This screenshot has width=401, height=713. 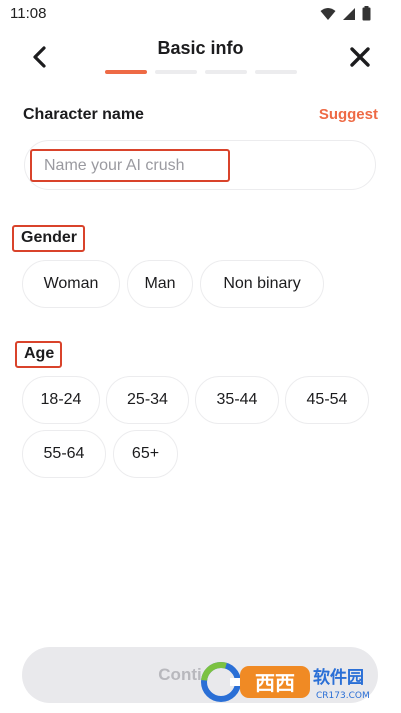 I want to click on svg-text: 软件园, so click(x=338, y=677).